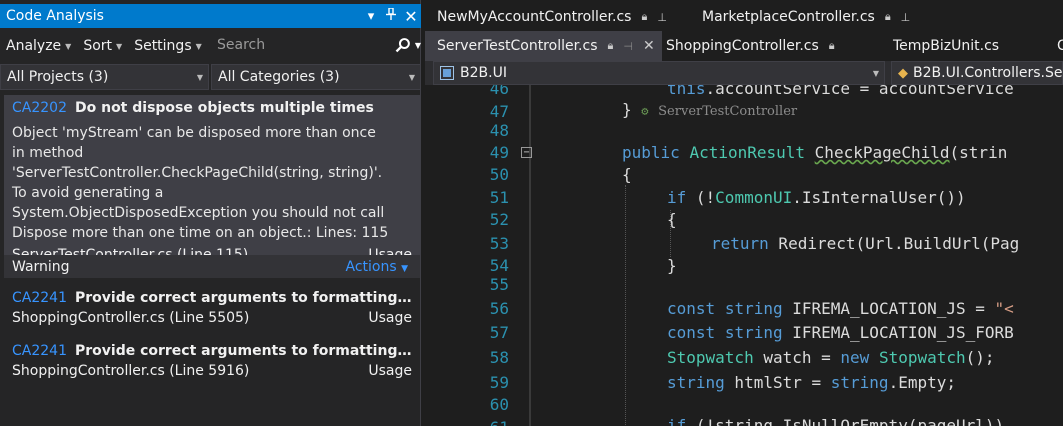 This screenshot has width=1063, height=426. I want to click on keyword: this, so click(686, 91).